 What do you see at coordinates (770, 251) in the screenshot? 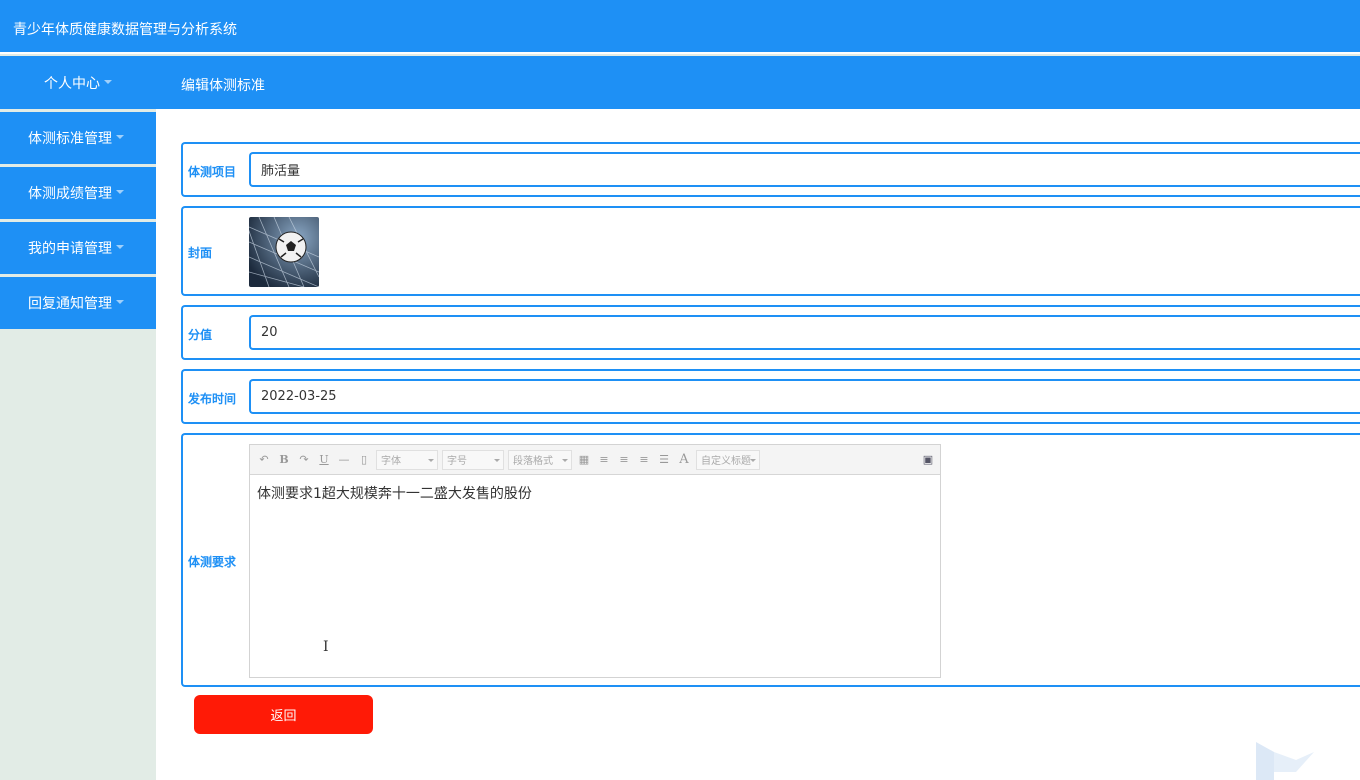
I see `form-row-cover: 封面` at bounding box center [770, 251].